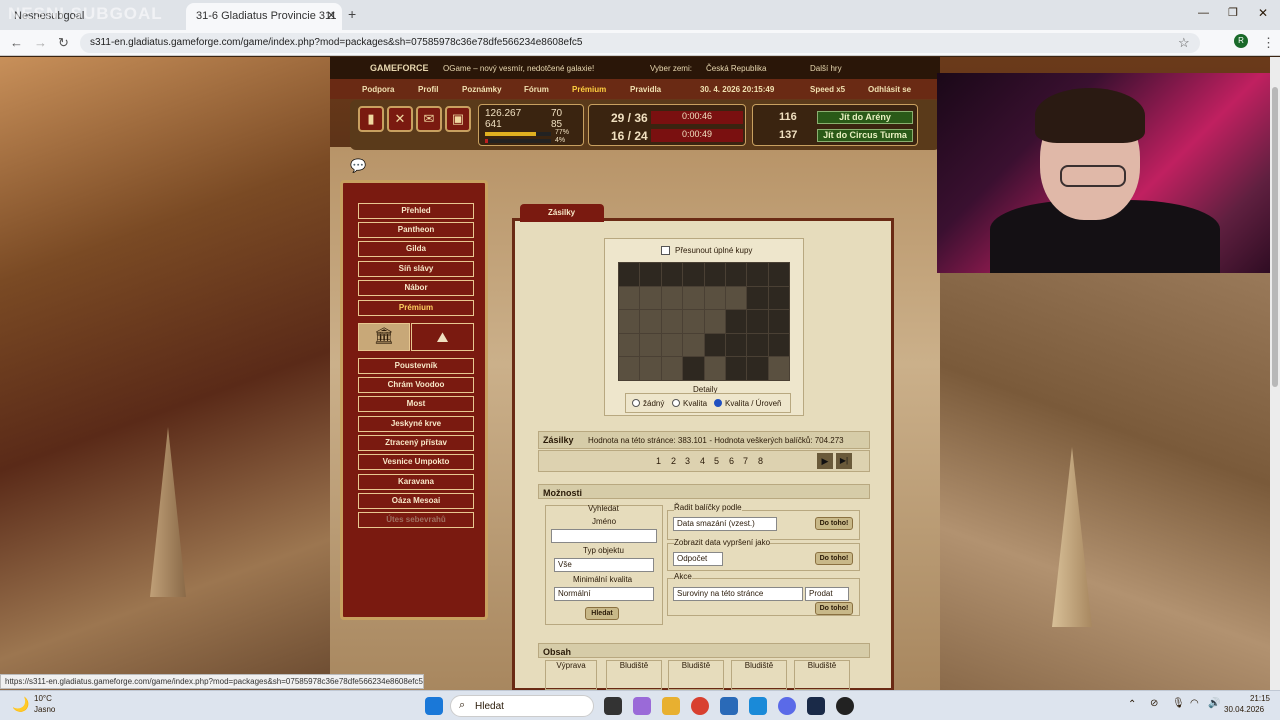  What do you see at coordinates (1132, 704) in the screenshot?
I see `tray-chevron-icon: ⌃` at bounding box center [1132, 704].